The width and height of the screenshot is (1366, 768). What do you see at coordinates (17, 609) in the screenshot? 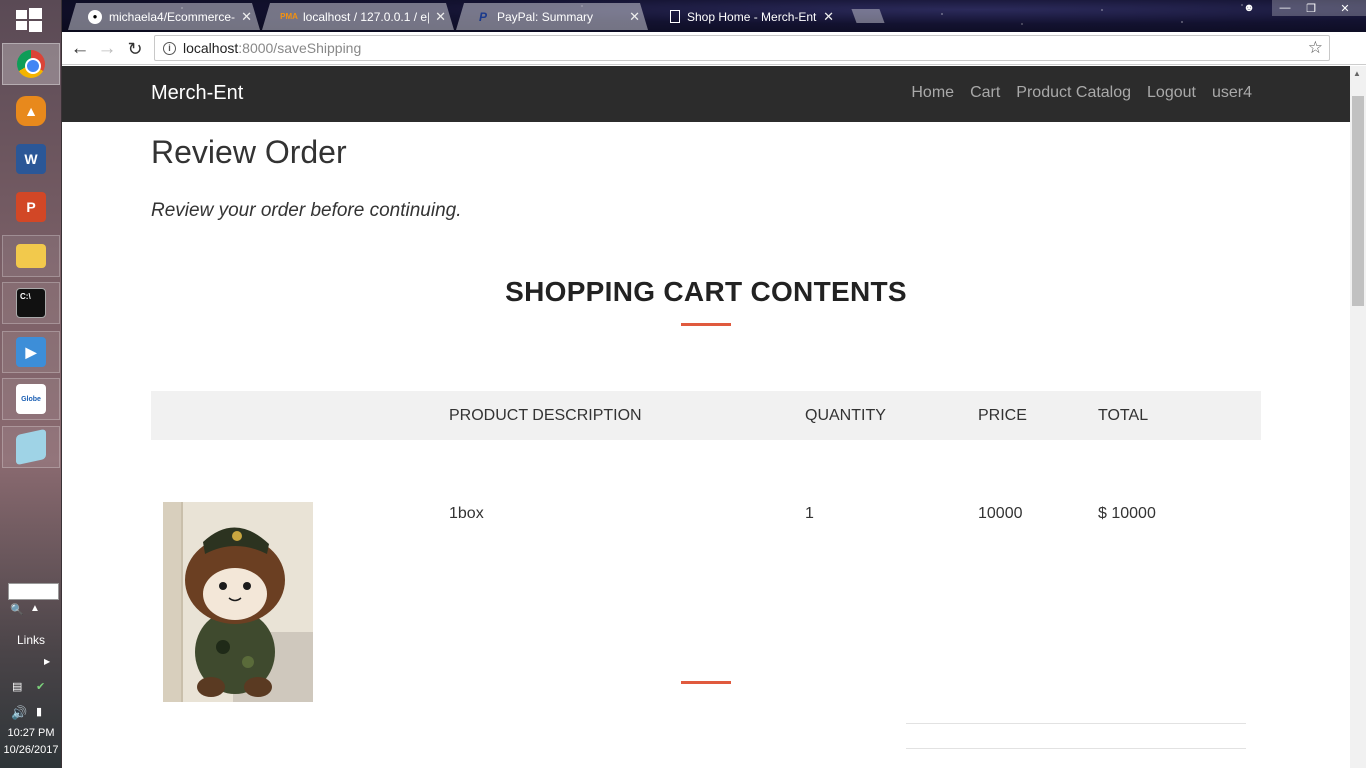
I see `search-icon: 🔍` at bounding box center [17, 609].